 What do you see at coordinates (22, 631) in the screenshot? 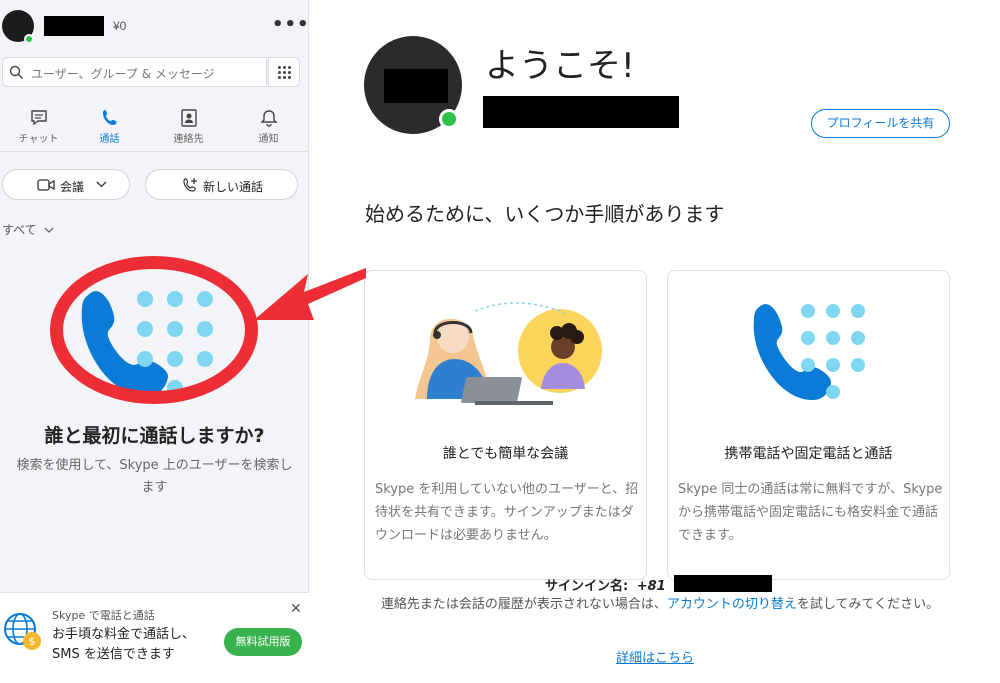
I see `globe-coin-icon: $` at bounding box center [22, 631].